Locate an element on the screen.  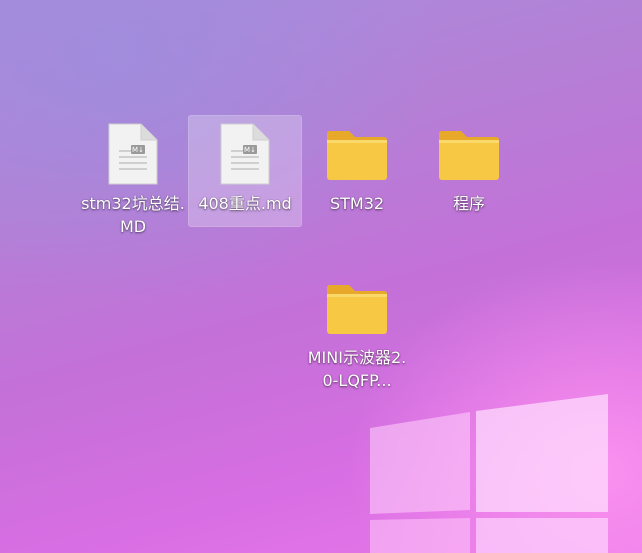
desktop-icon-stm32-notes: M↓ stm32坑总结.MD is located at coordinates (133, 176).